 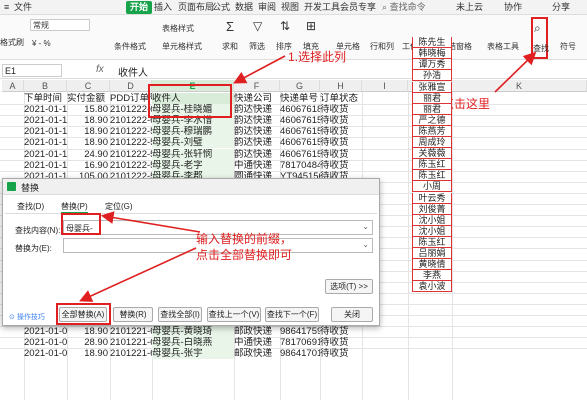 What do you see at coordinates (432, 54) in the screenshot?
I see `name-list-item: 韩晓梅` at bounding box center [432, 54].